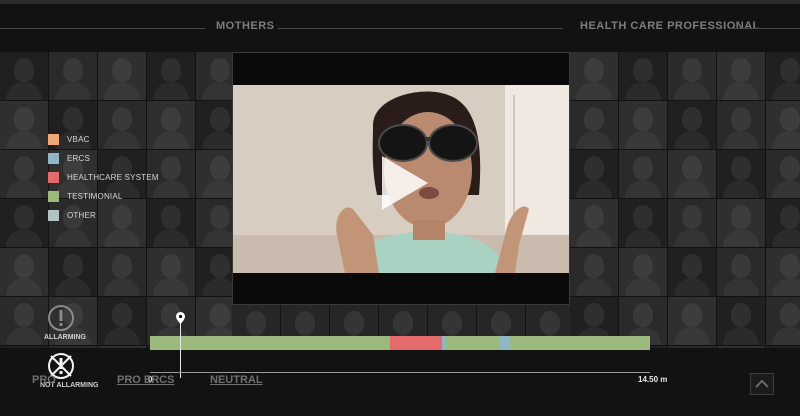 The image size is (800, 416). I want to click on timeline-playhead, so click(180, 349).